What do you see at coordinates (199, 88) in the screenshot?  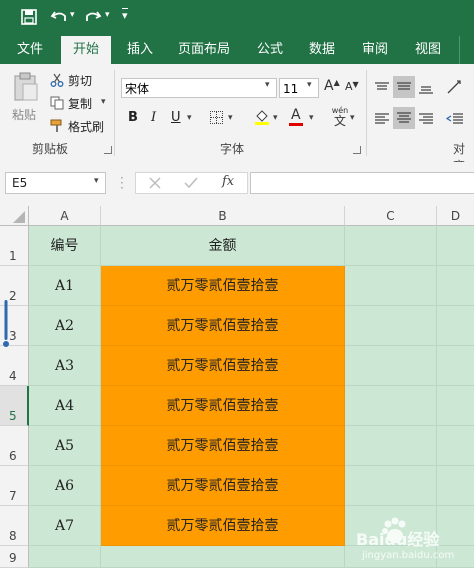 I see `font-name-combo: 宋体` at bounding box center [199, 88].